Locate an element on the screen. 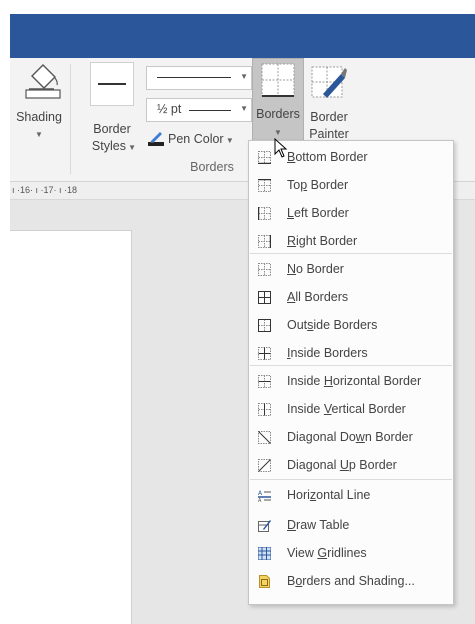 The height and width of the screenshot is (624, 475). no-border-icon is located at coordinates (264, 269).